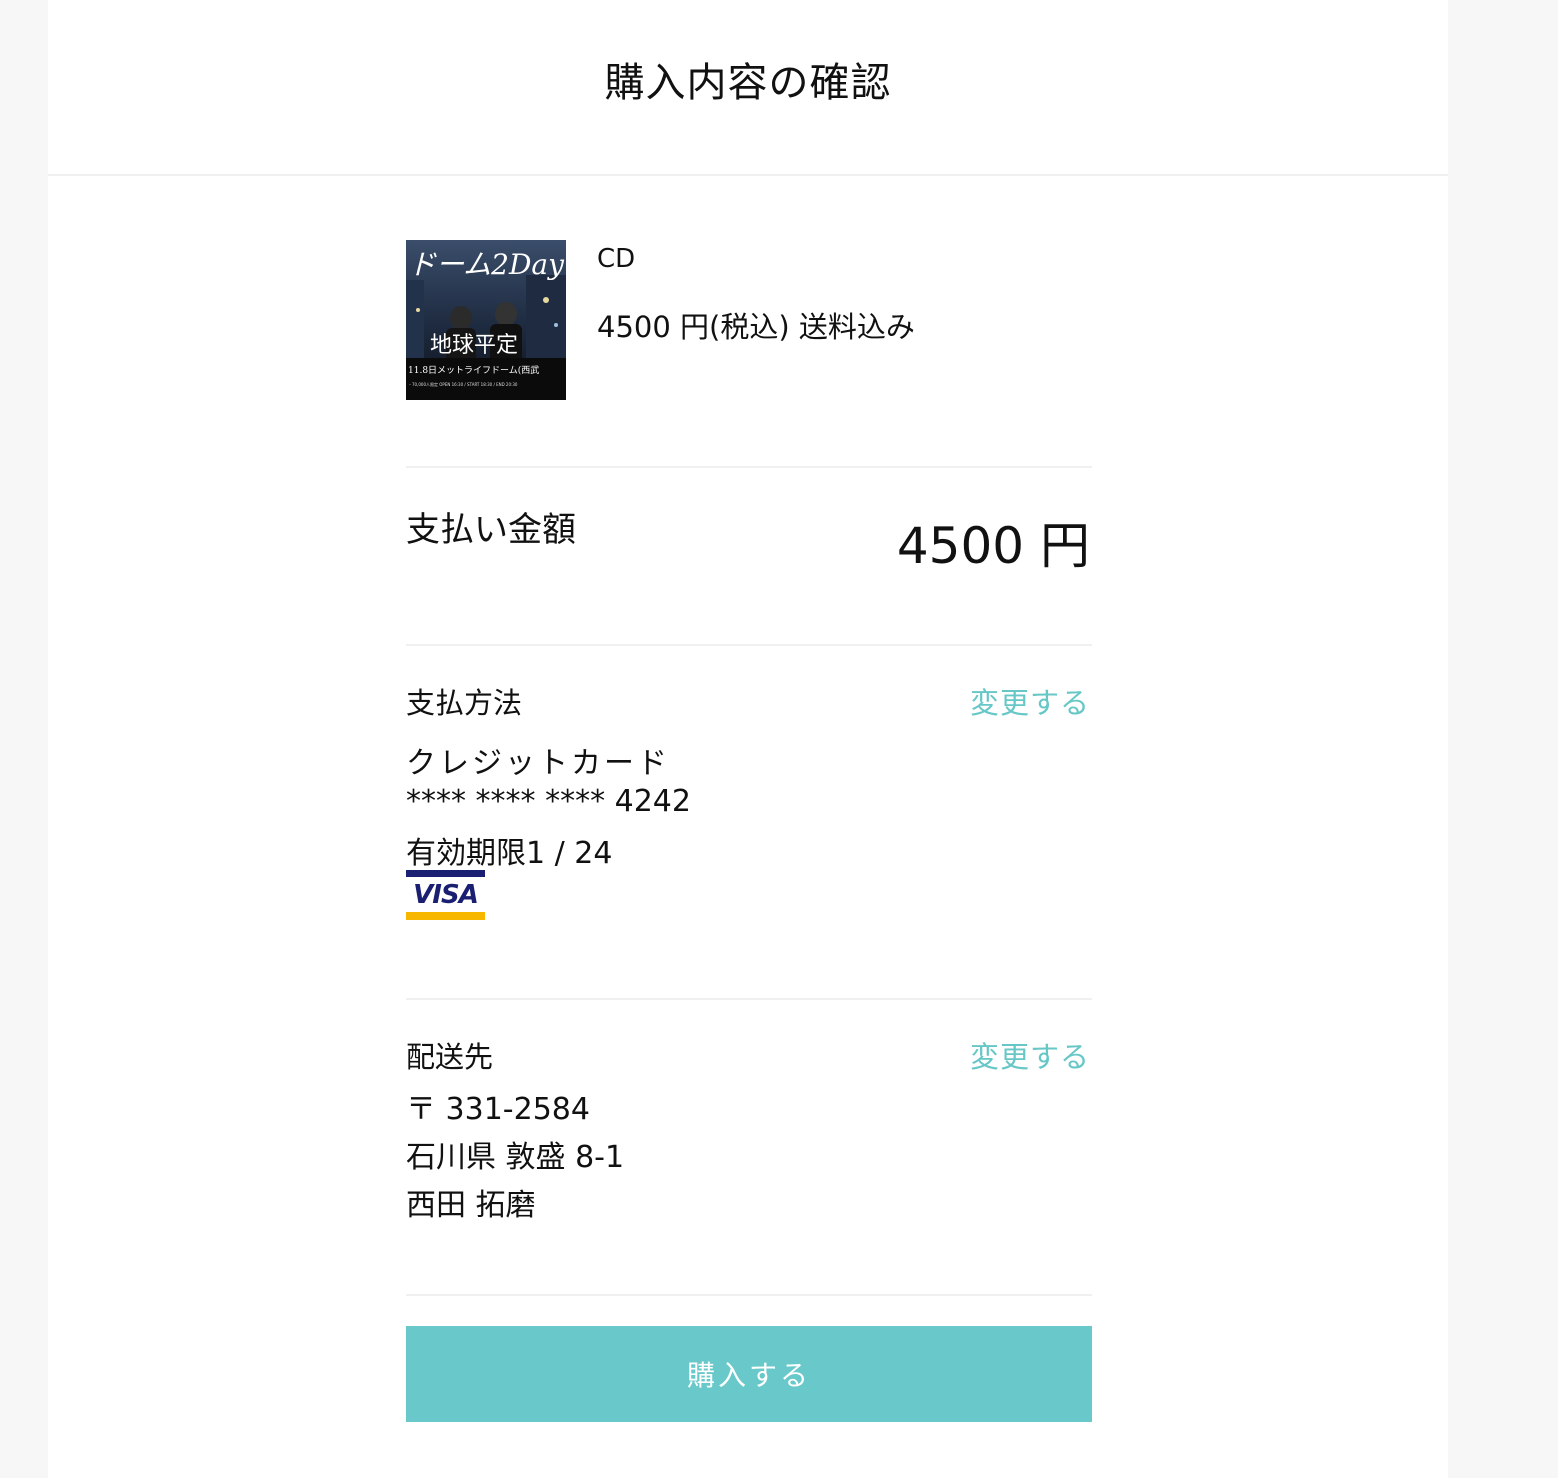 The height and width of the screenshot is (1478, 1558). I want to click on payment-method-name: クレジットカード, so click(538, 763).